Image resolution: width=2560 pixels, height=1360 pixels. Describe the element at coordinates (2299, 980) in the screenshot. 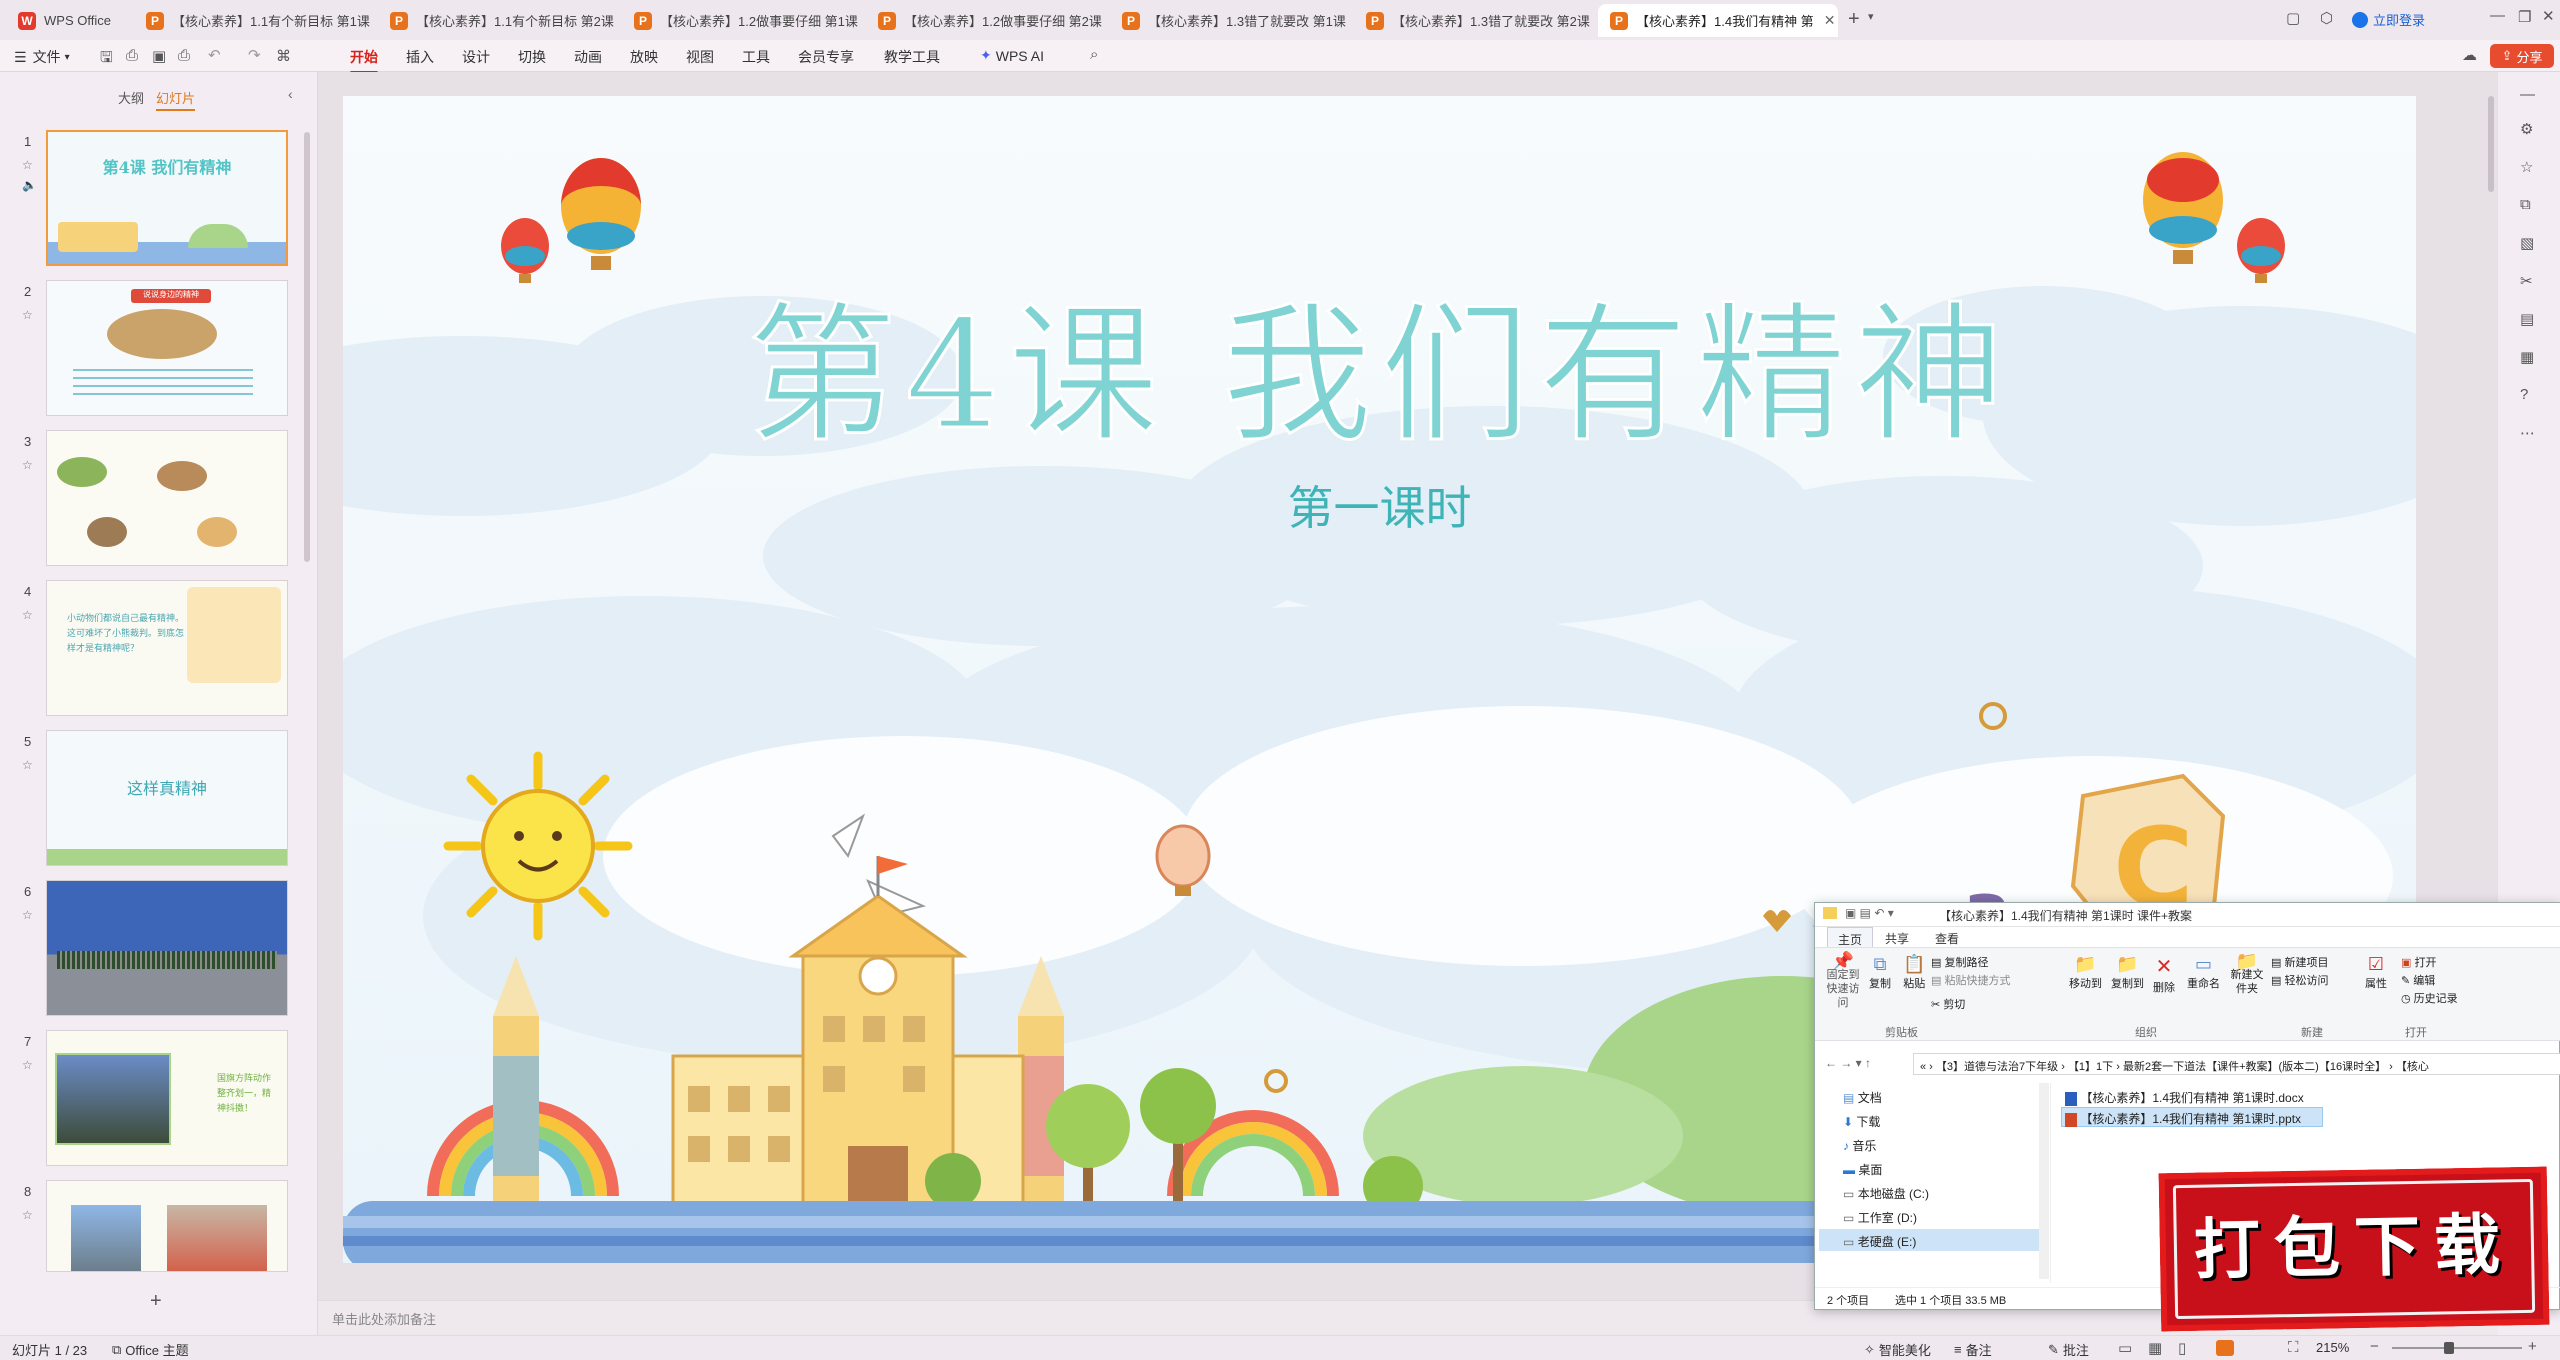

I see `easy-access-button: ▤ 轻松访问` at that location.